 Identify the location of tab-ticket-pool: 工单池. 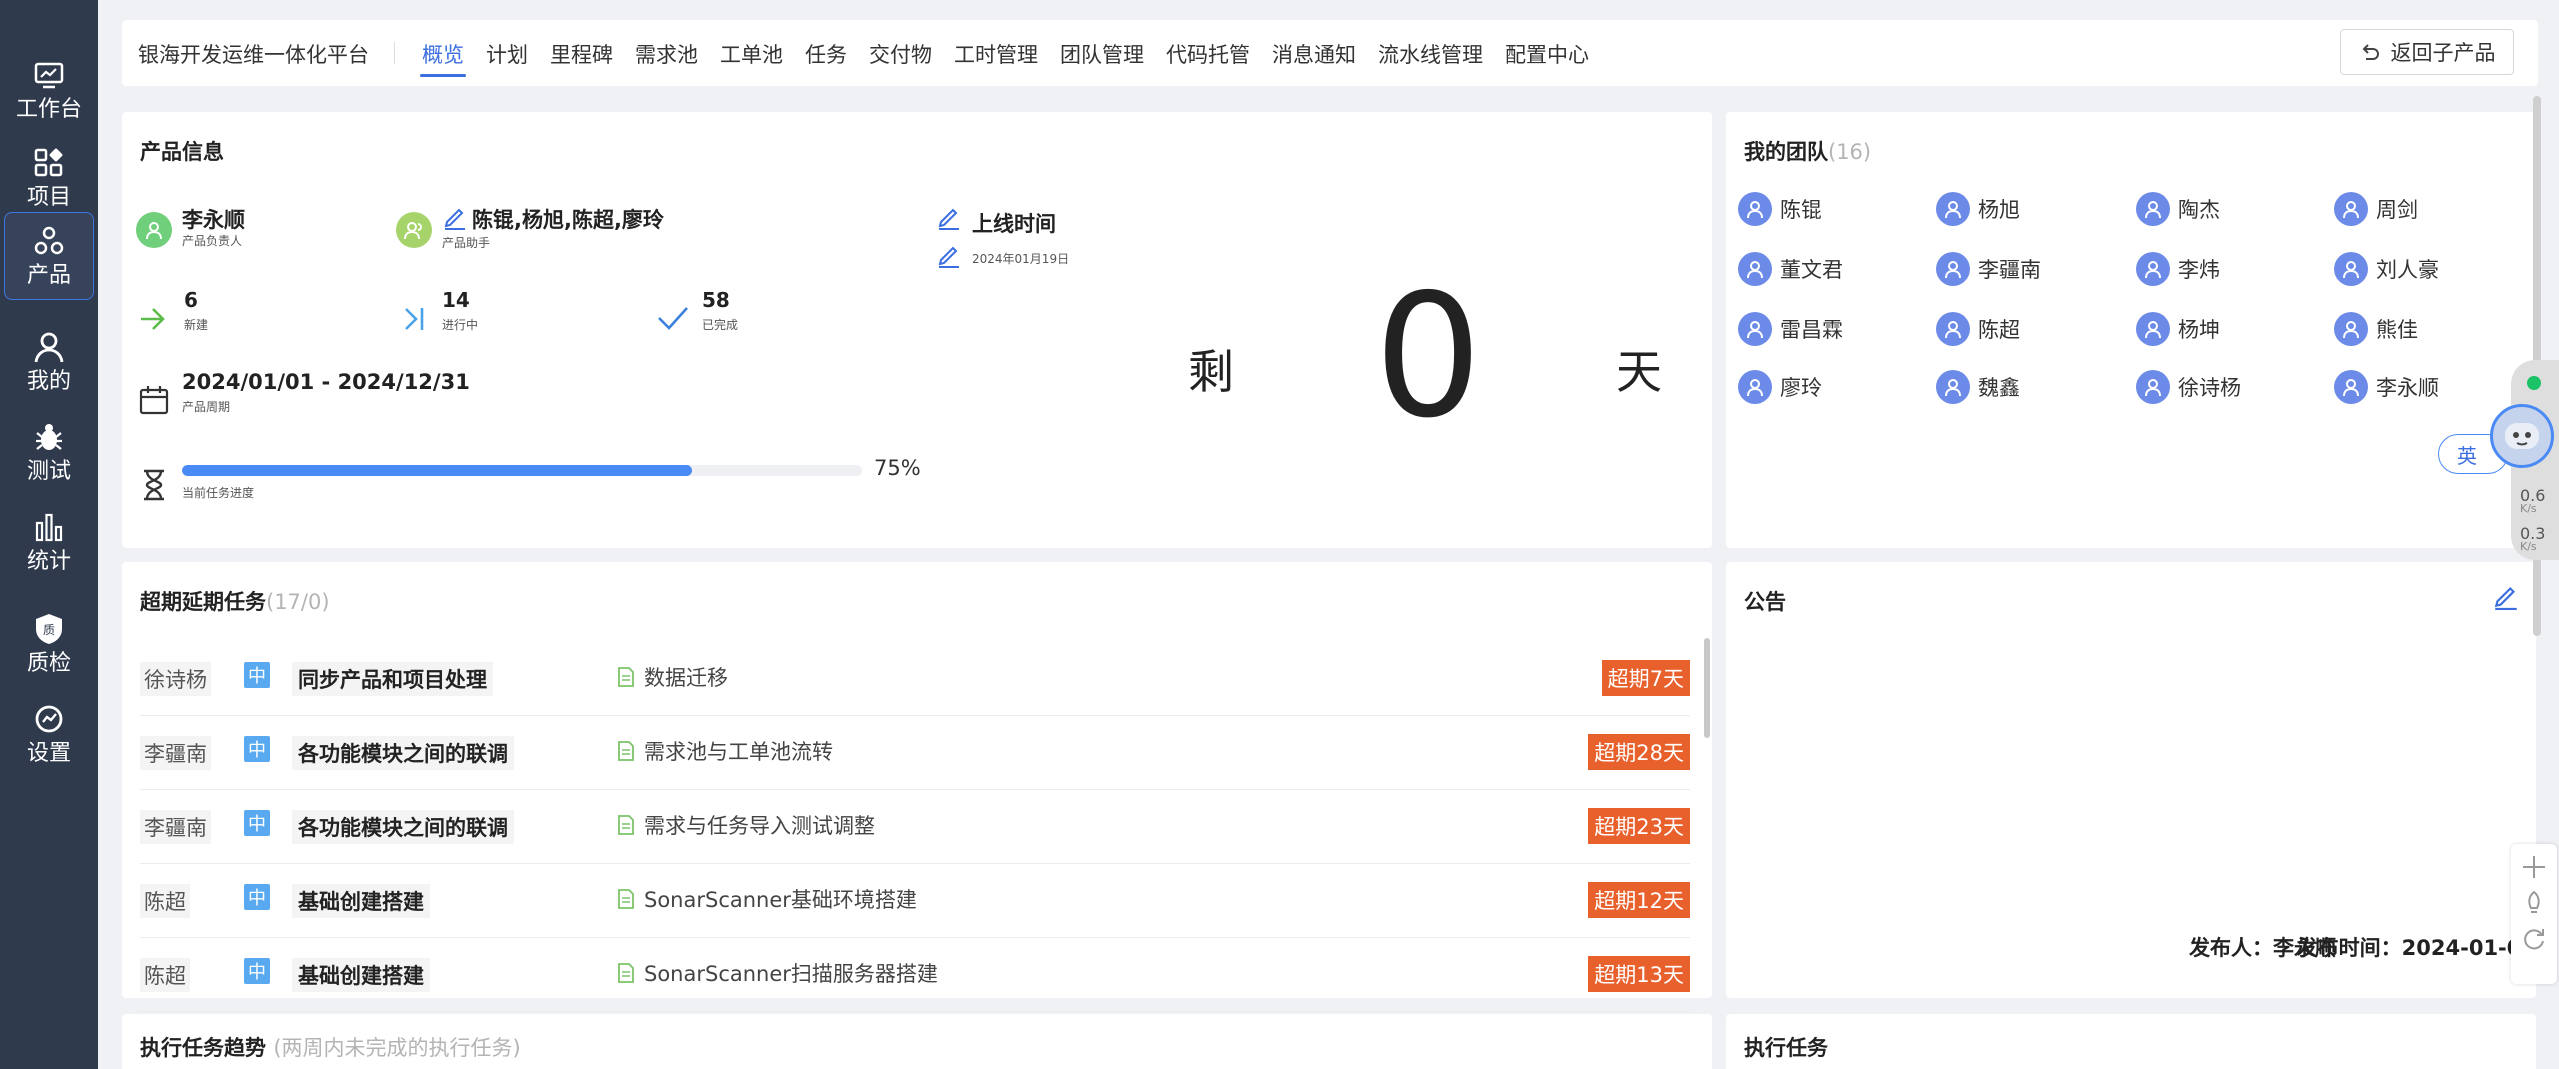
(751, 58).